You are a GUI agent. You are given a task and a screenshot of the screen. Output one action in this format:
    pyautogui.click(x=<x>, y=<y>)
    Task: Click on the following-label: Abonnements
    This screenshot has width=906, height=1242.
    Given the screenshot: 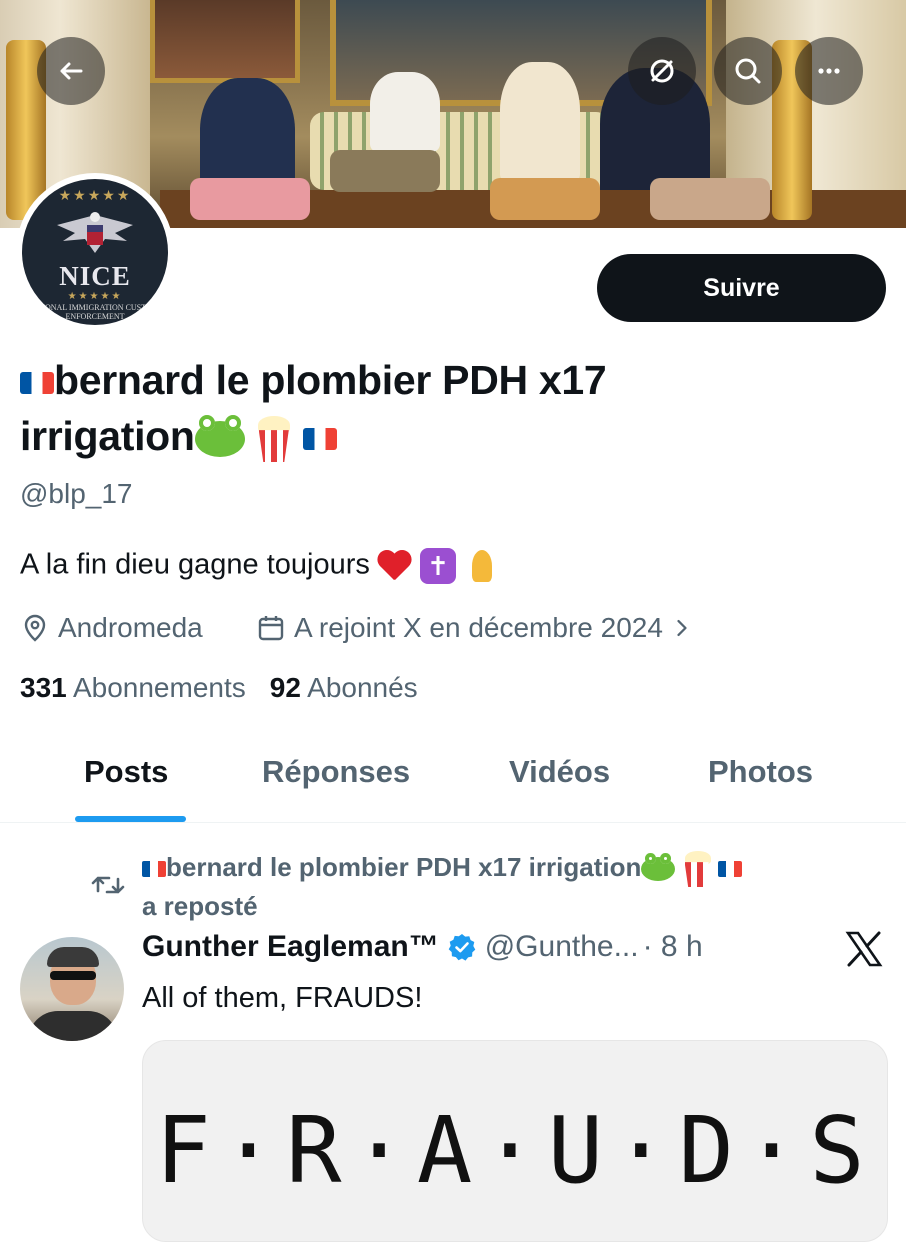 What is the action you would take?
    pyautogui.click(x=159, y=687)
    